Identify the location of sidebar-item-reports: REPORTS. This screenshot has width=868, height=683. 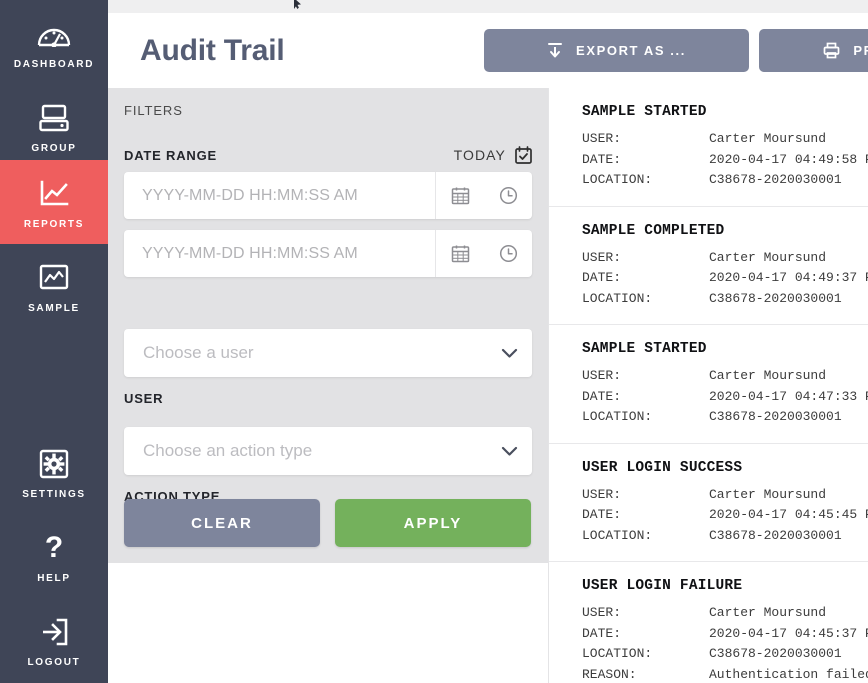
(54, 202).